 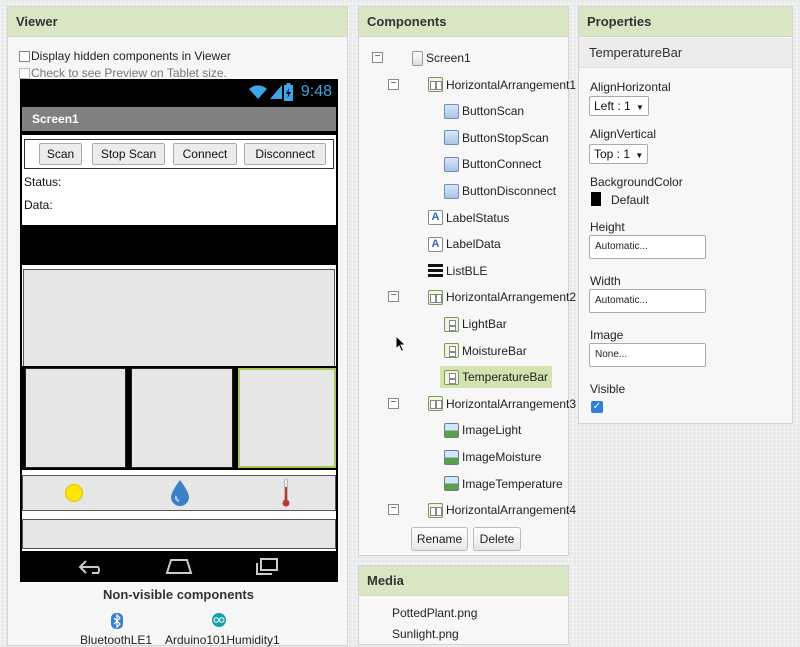 I want to click on tree-item-label: HorizontalArrangement2, so click(x=511, y=297).